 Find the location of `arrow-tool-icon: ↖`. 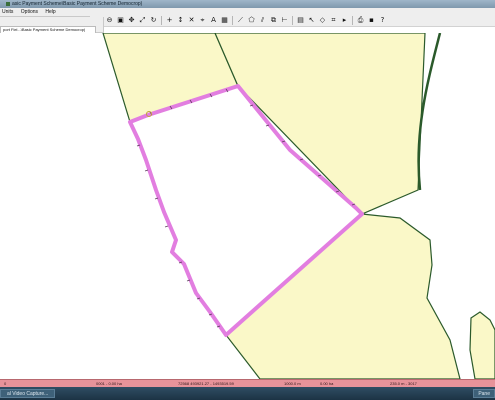

arrow-tool-icon: ↖ is located at coordinates (311, 20).